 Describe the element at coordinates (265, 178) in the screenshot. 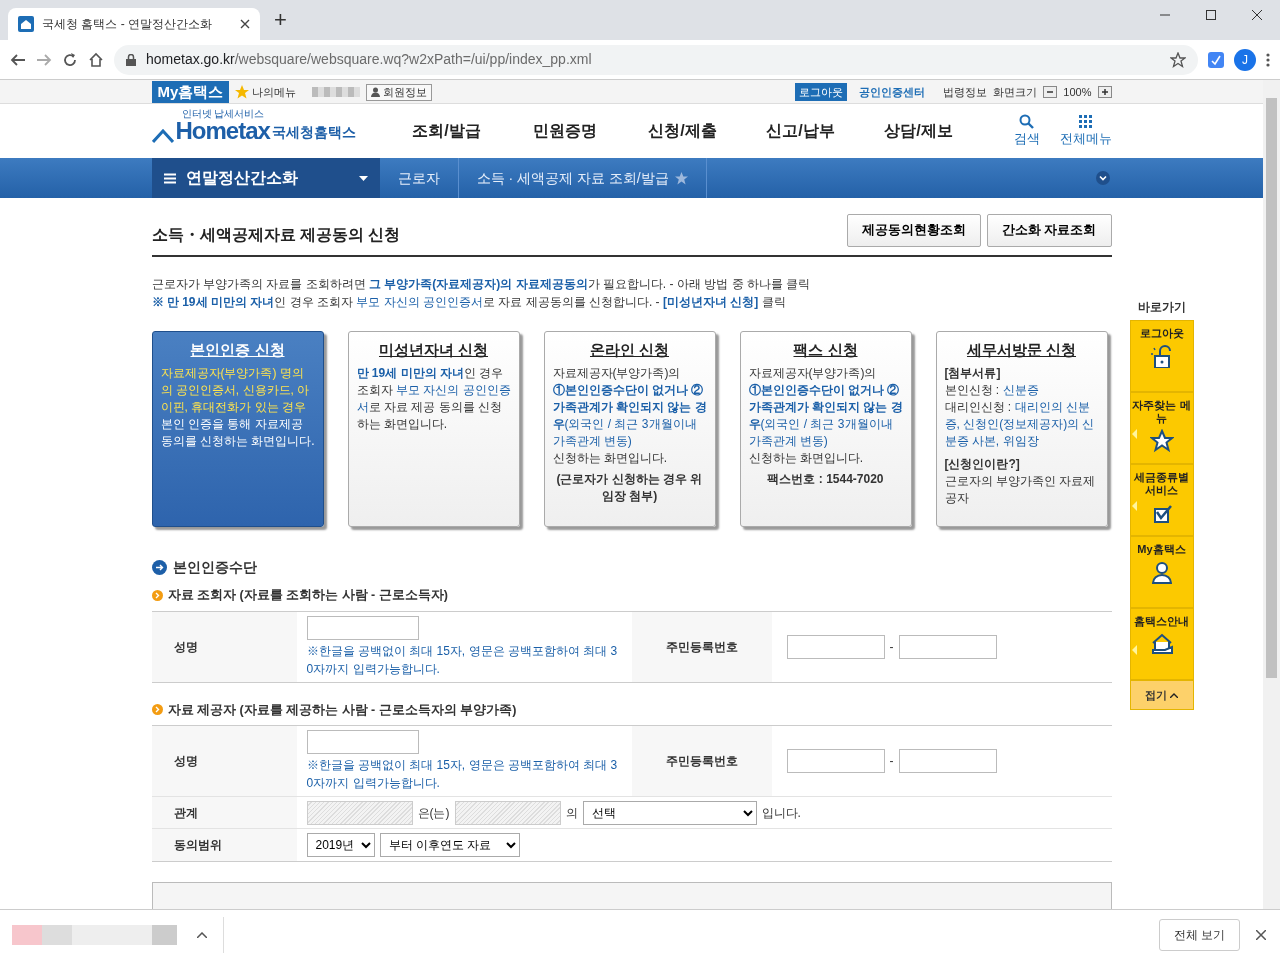

I see `section-menu: 연말정산간소화` at that location.